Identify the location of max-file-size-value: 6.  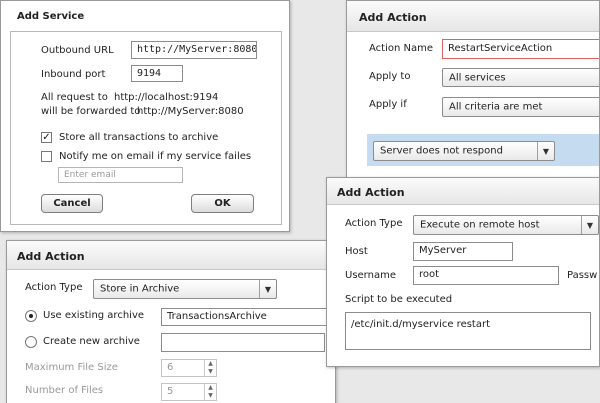
(170, 367).